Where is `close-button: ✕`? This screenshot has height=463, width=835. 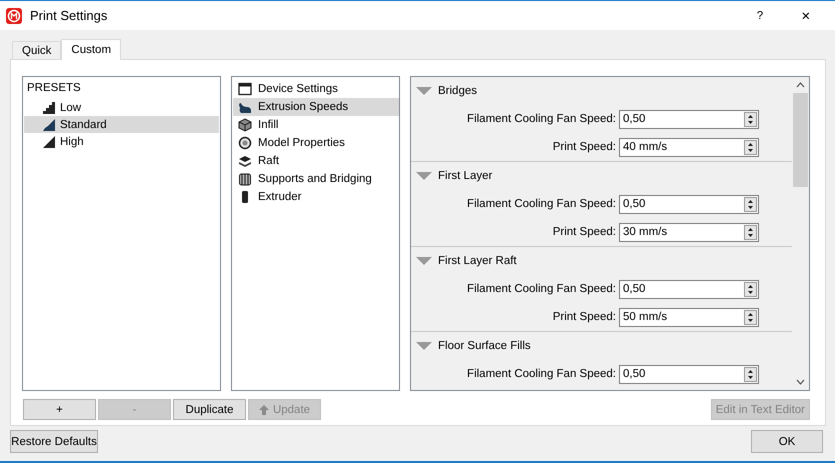 close-button: ✕ is located at coordinates (806, 16).